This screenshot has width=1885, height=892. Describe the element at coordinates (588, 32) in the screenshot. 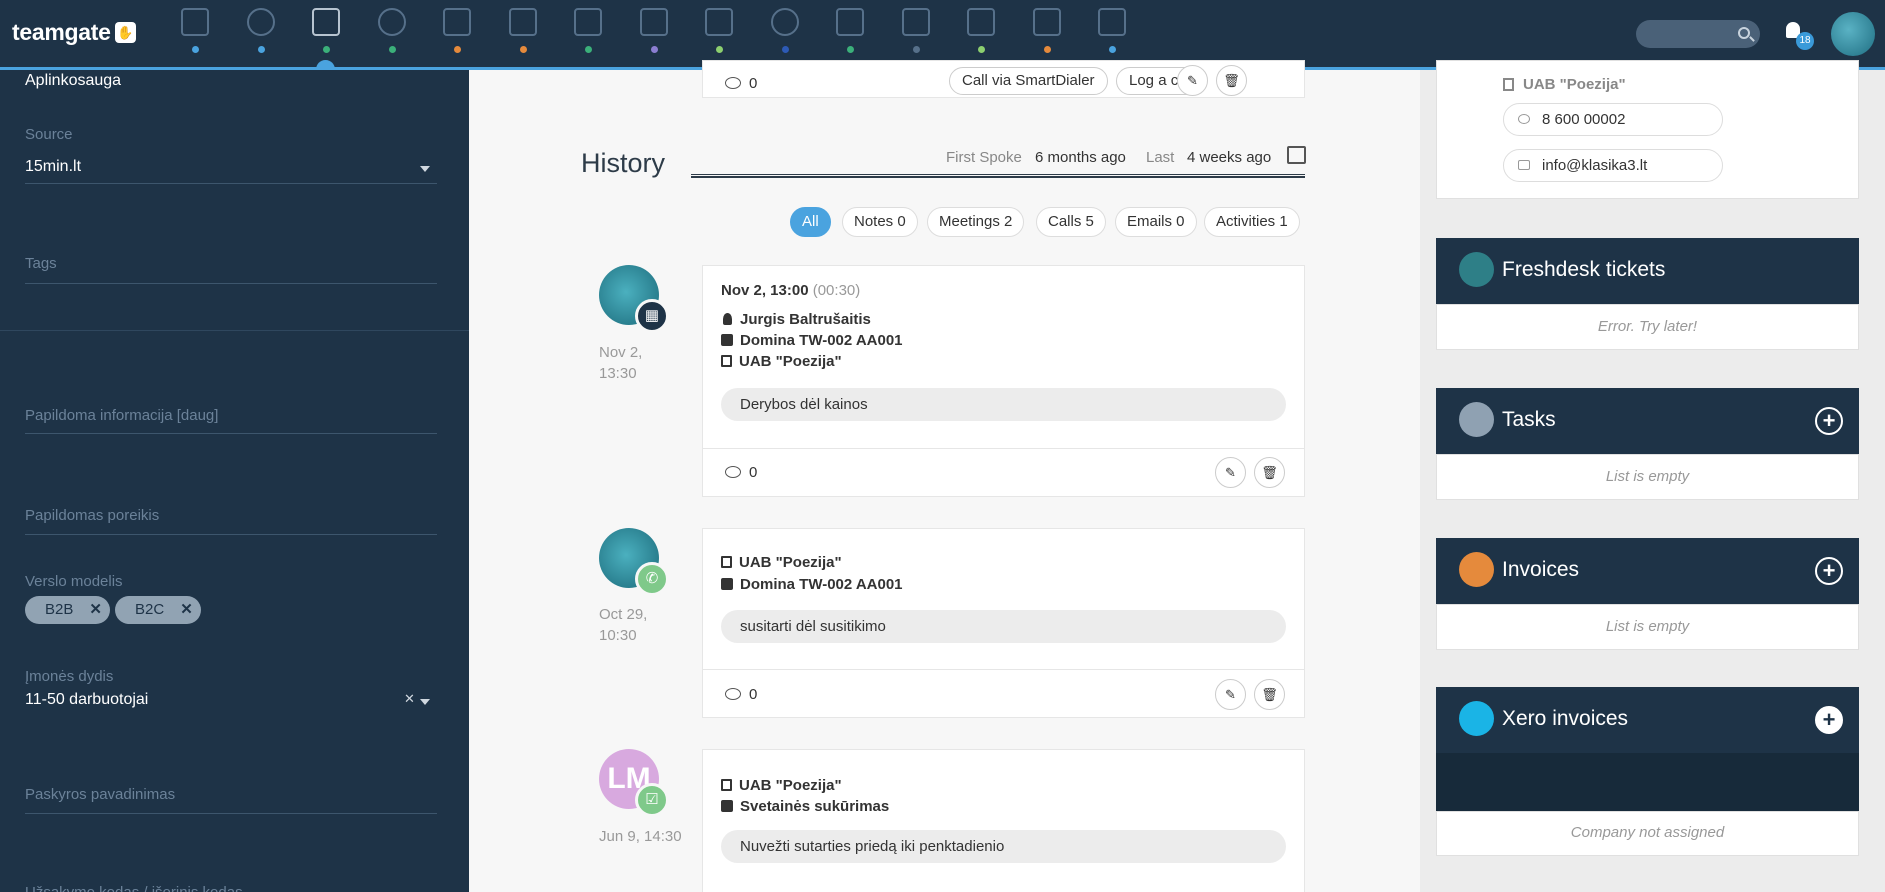

I see `chat-icon` at that location.